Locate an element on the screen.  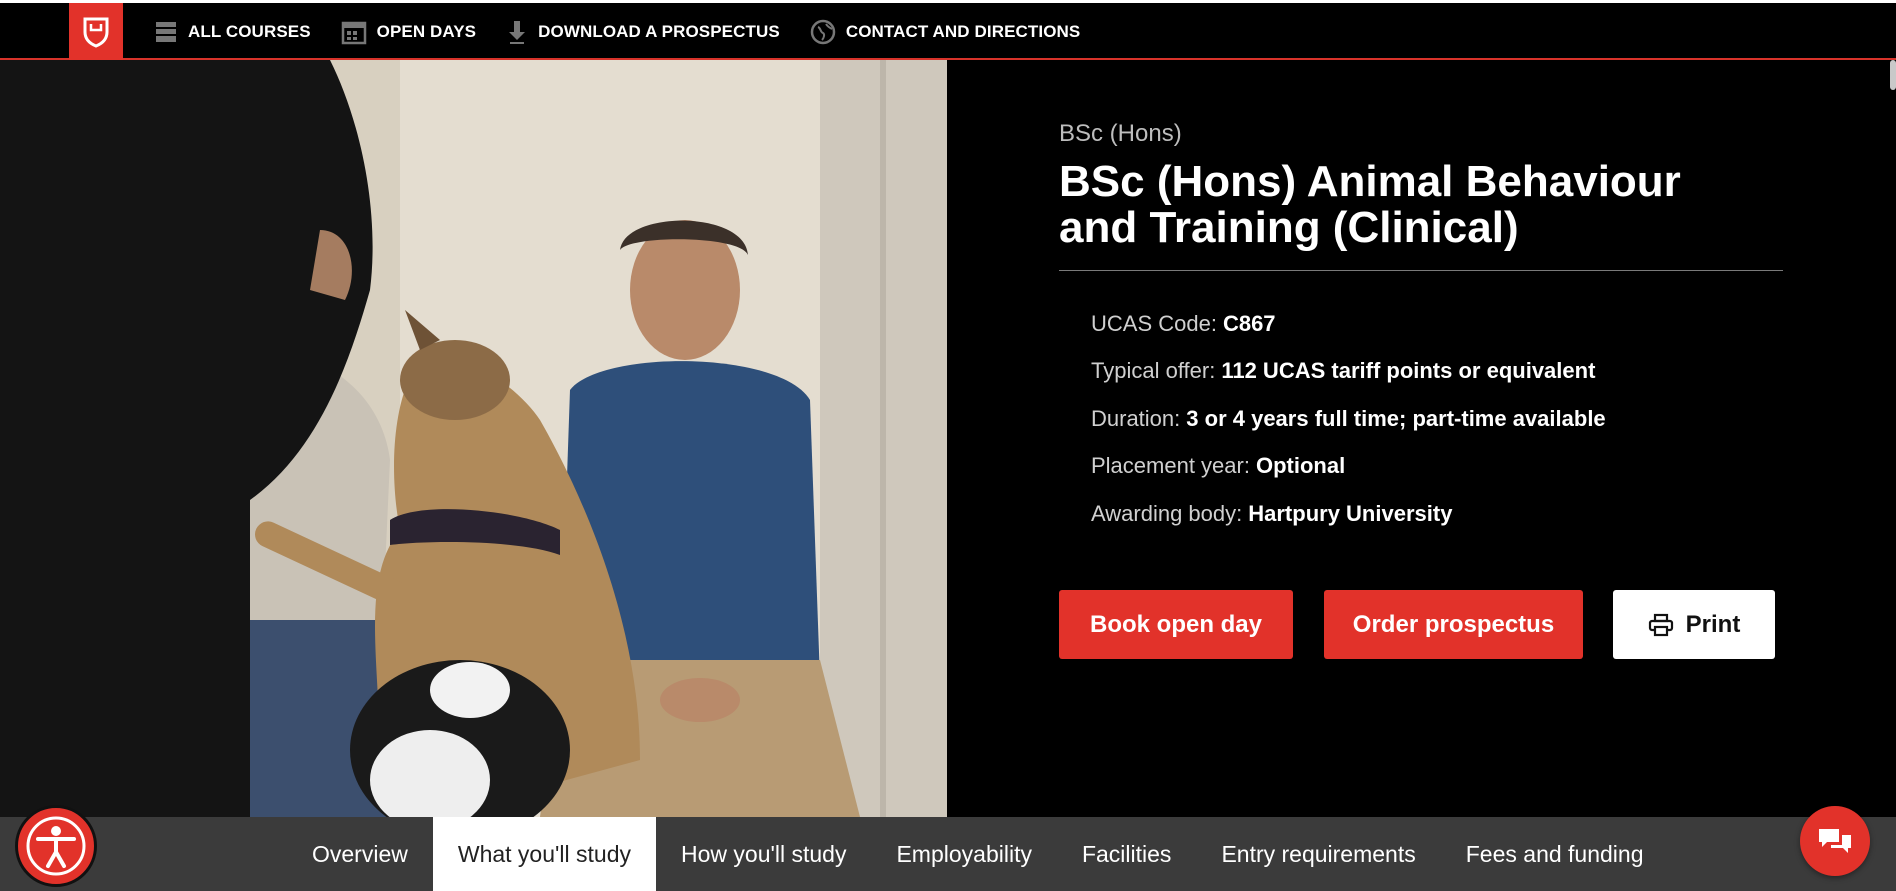
course-level: BSc (Hons) is located at coordinates (1120, 133).